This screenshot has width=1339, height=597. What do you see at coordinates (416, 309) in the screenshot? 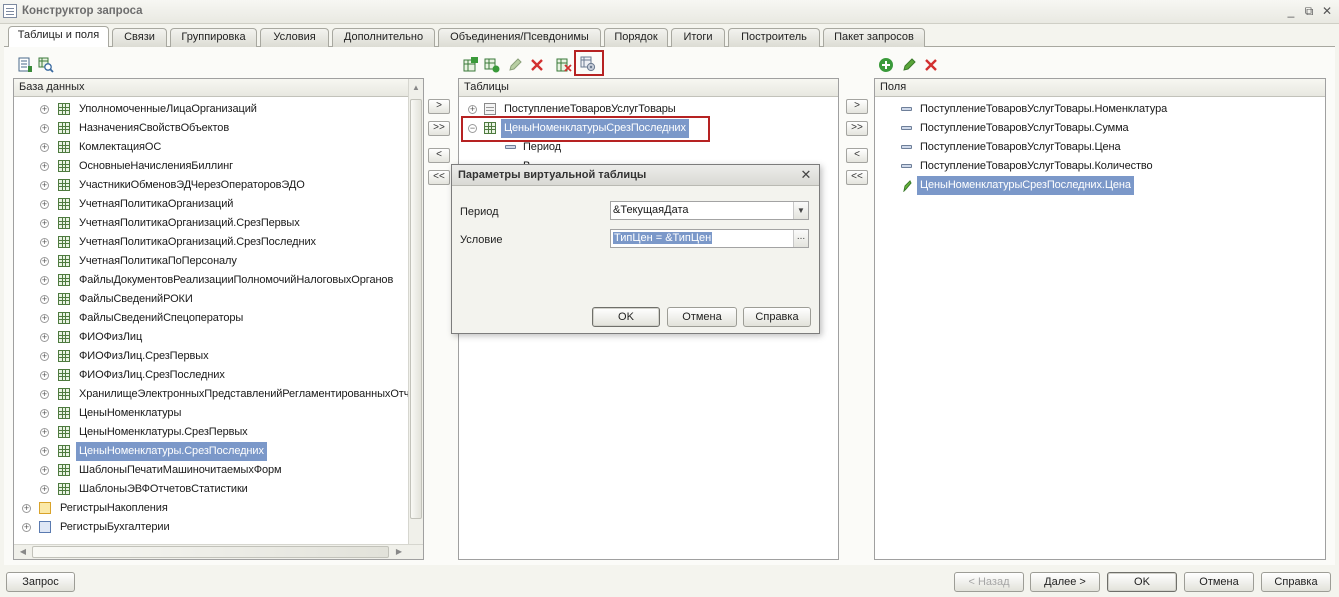
I see `database-vscroll-thumb` at bounding box center [416, 309].